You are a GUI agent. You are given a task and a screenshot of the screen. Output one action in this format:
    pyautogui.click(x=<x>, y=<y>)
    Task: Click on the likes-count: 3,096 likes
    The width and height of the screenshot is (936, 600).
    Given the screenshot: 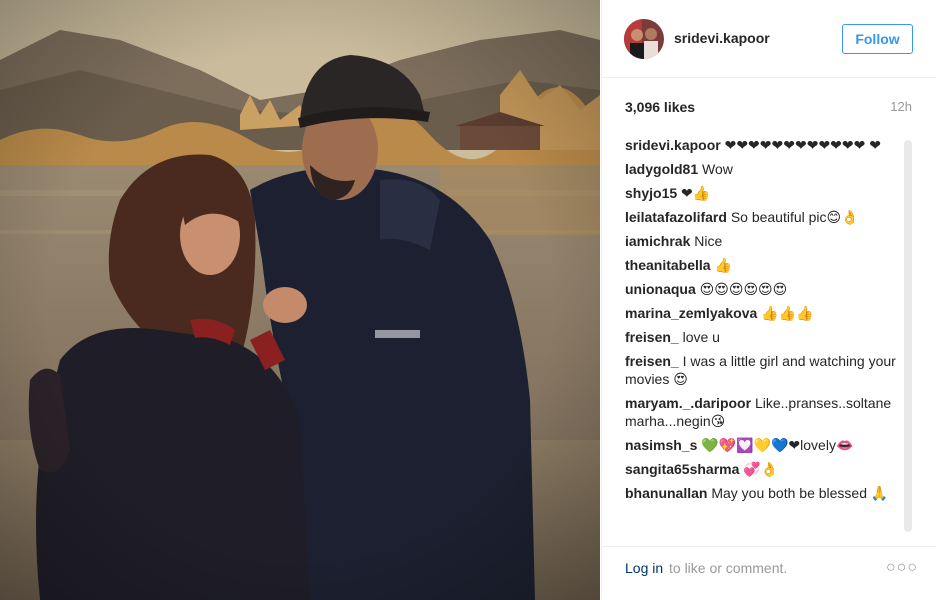 What is the action you would take?
    pyautogui.click(x=660, y=107)
    